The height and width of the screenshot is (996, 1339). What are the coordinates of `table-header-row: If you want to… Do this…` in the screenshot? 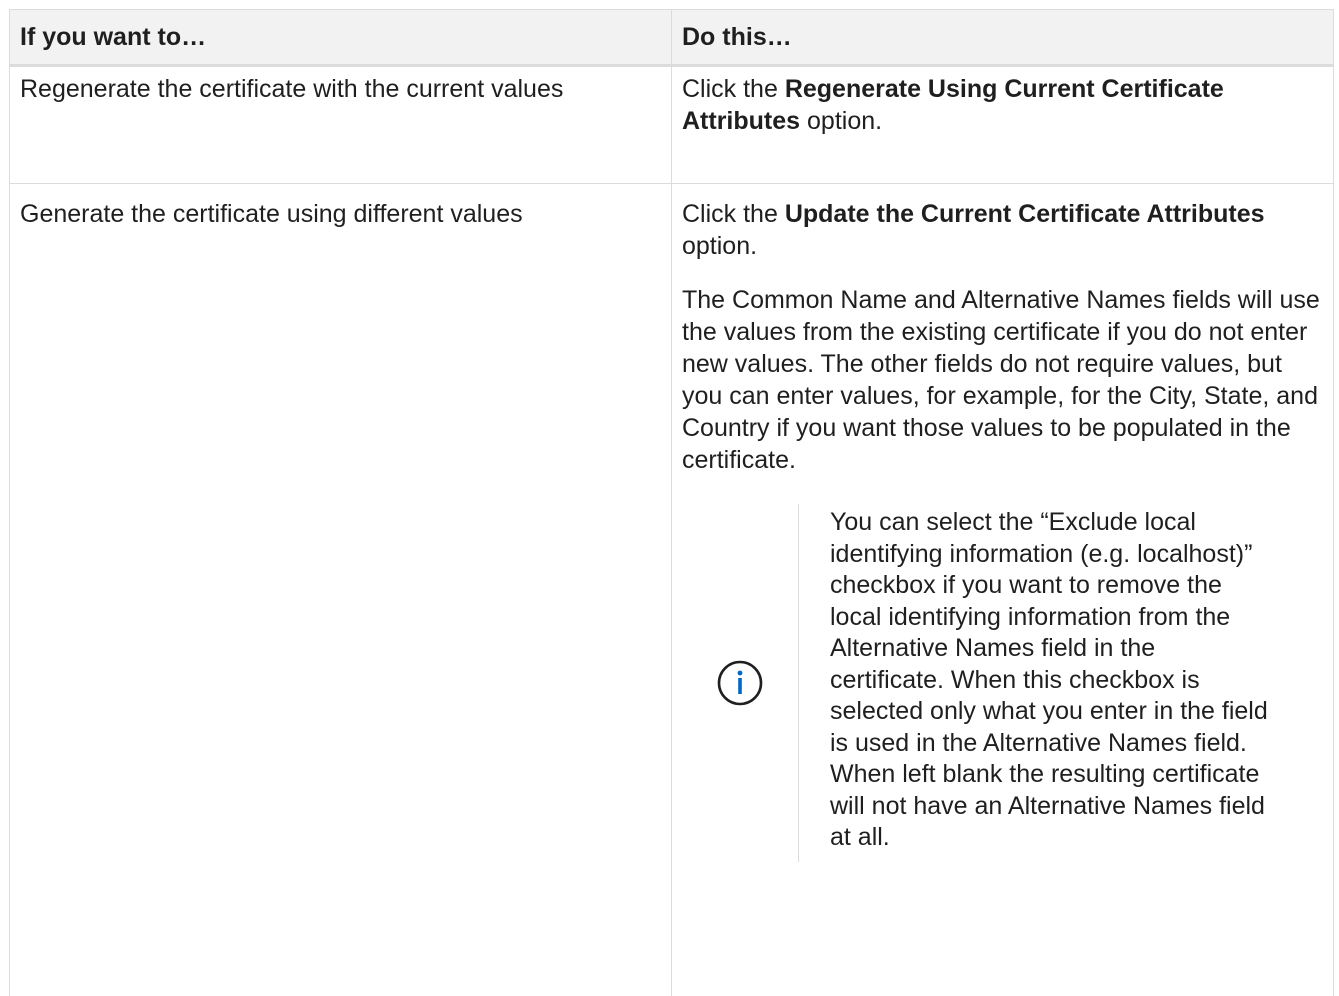 It's located at (671, 38).